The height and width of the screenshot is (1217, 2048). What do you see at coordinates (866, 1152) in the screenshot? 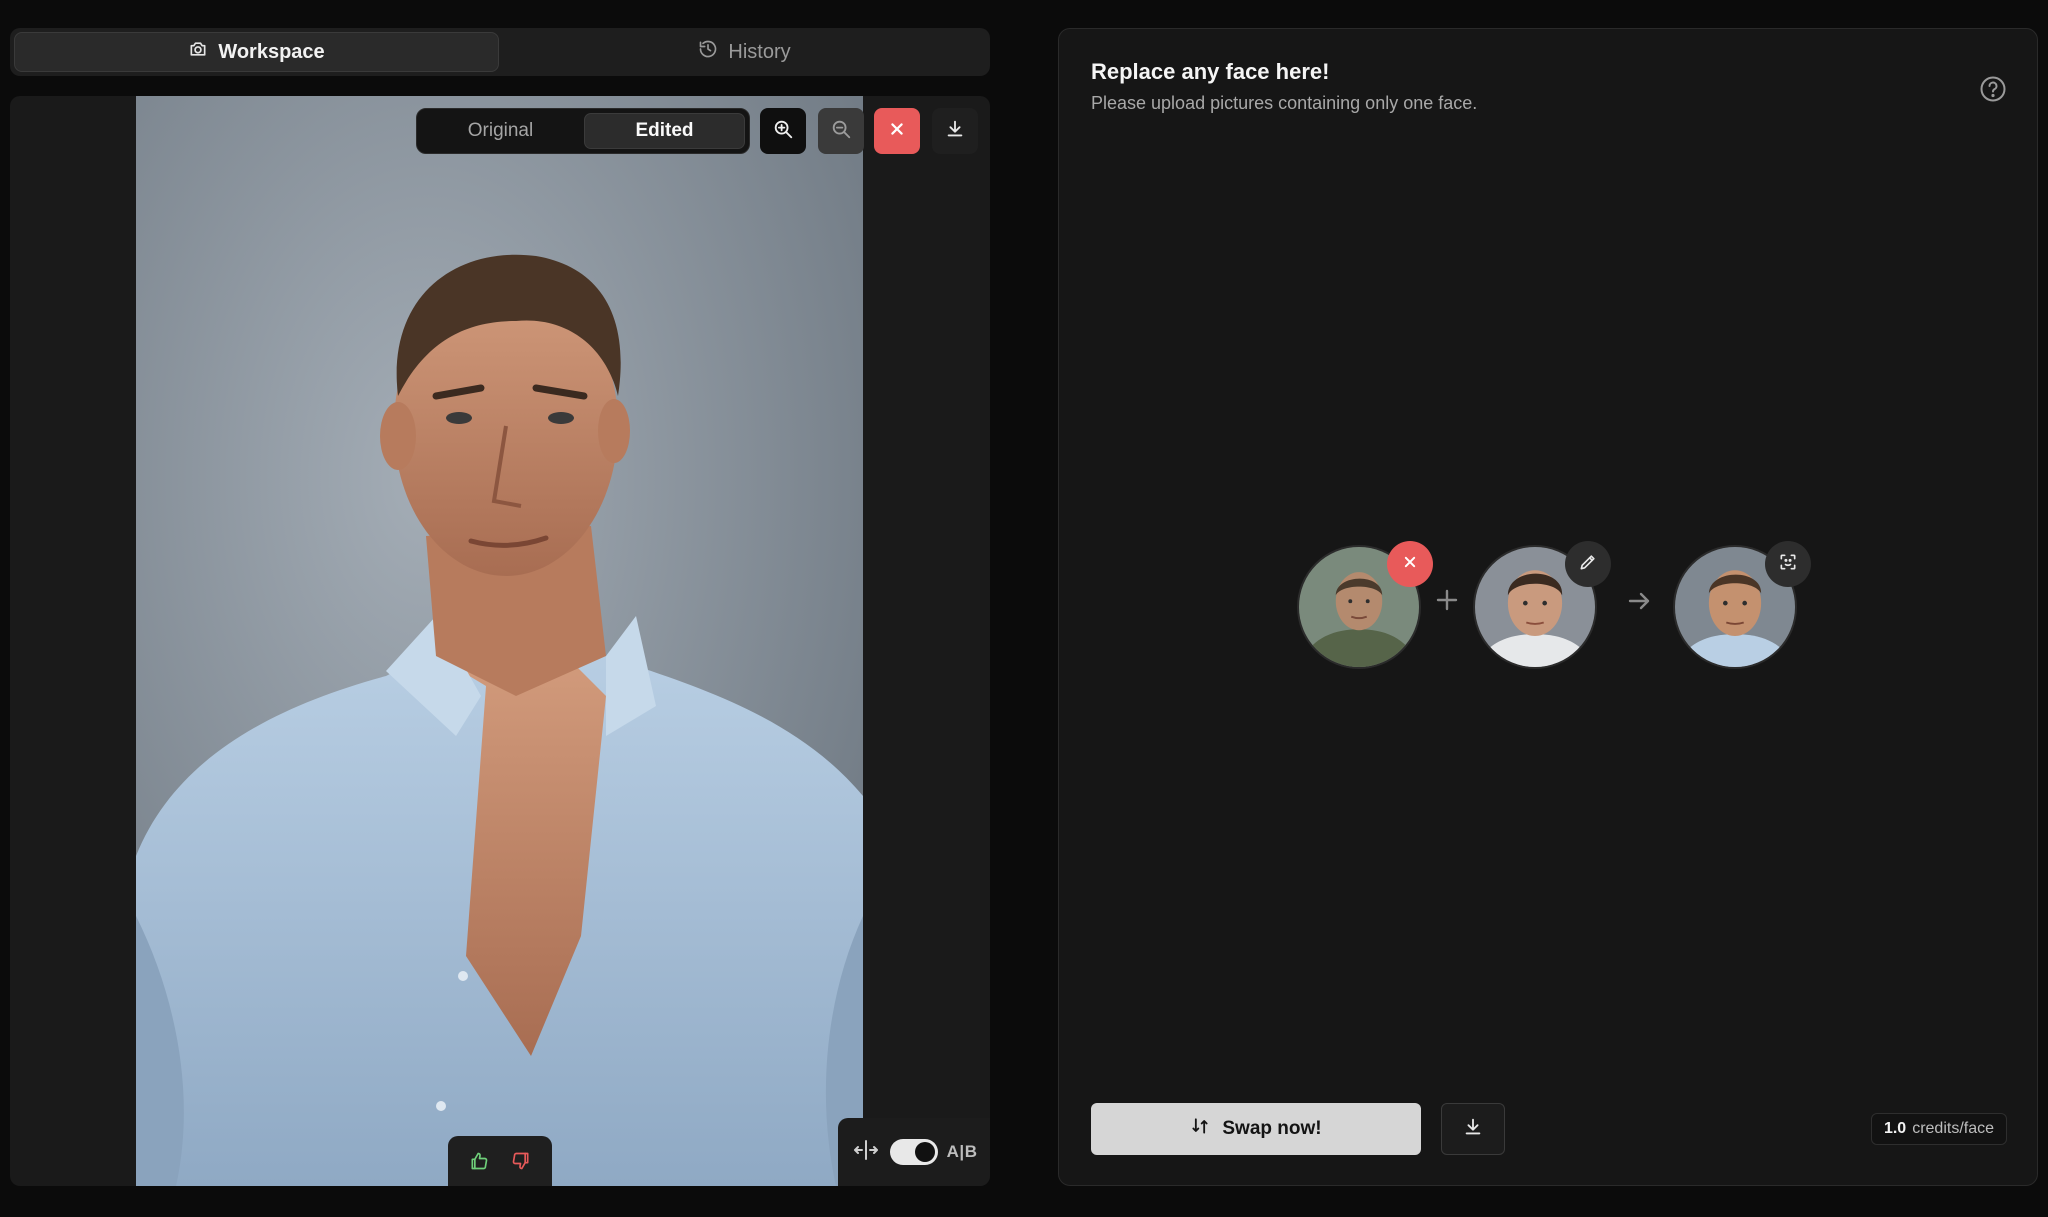
I see `split-view-icon` at bounding box center [866, 1152].